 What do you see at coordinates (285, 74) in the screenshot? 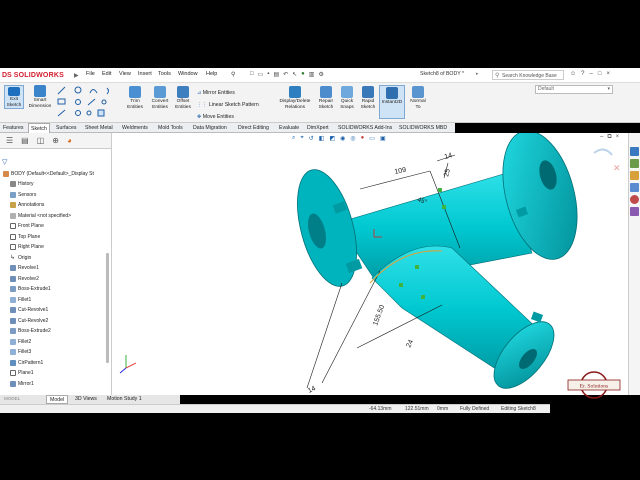
I see `undo-icon: ↶` at bounding box center [285, 74].